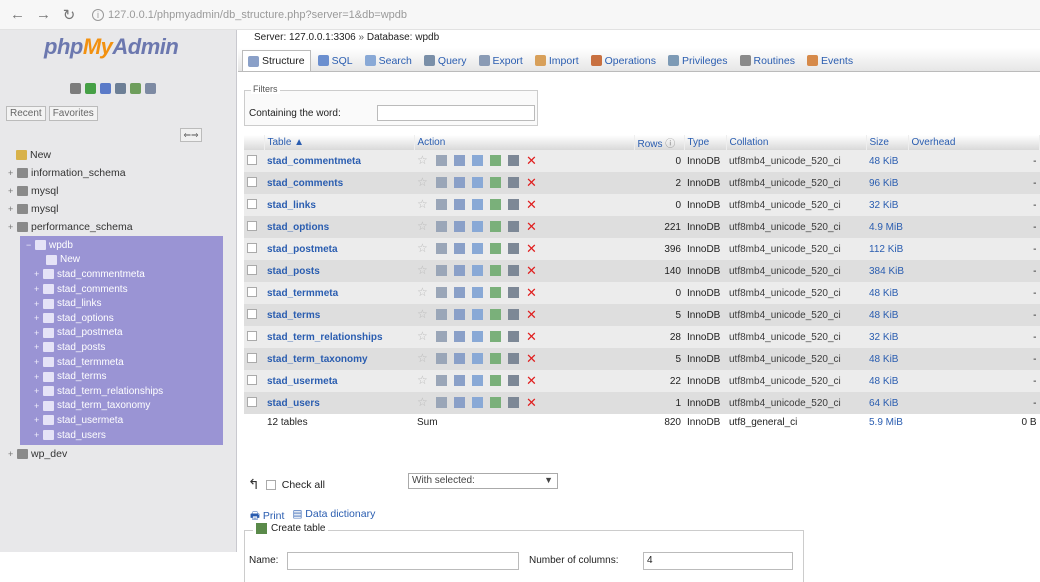 The width and height of the screenshot is (1040, 582). Describe the element at coordinates (150, 88) in the screenshot. I see `reload-nav-icon` at that location.